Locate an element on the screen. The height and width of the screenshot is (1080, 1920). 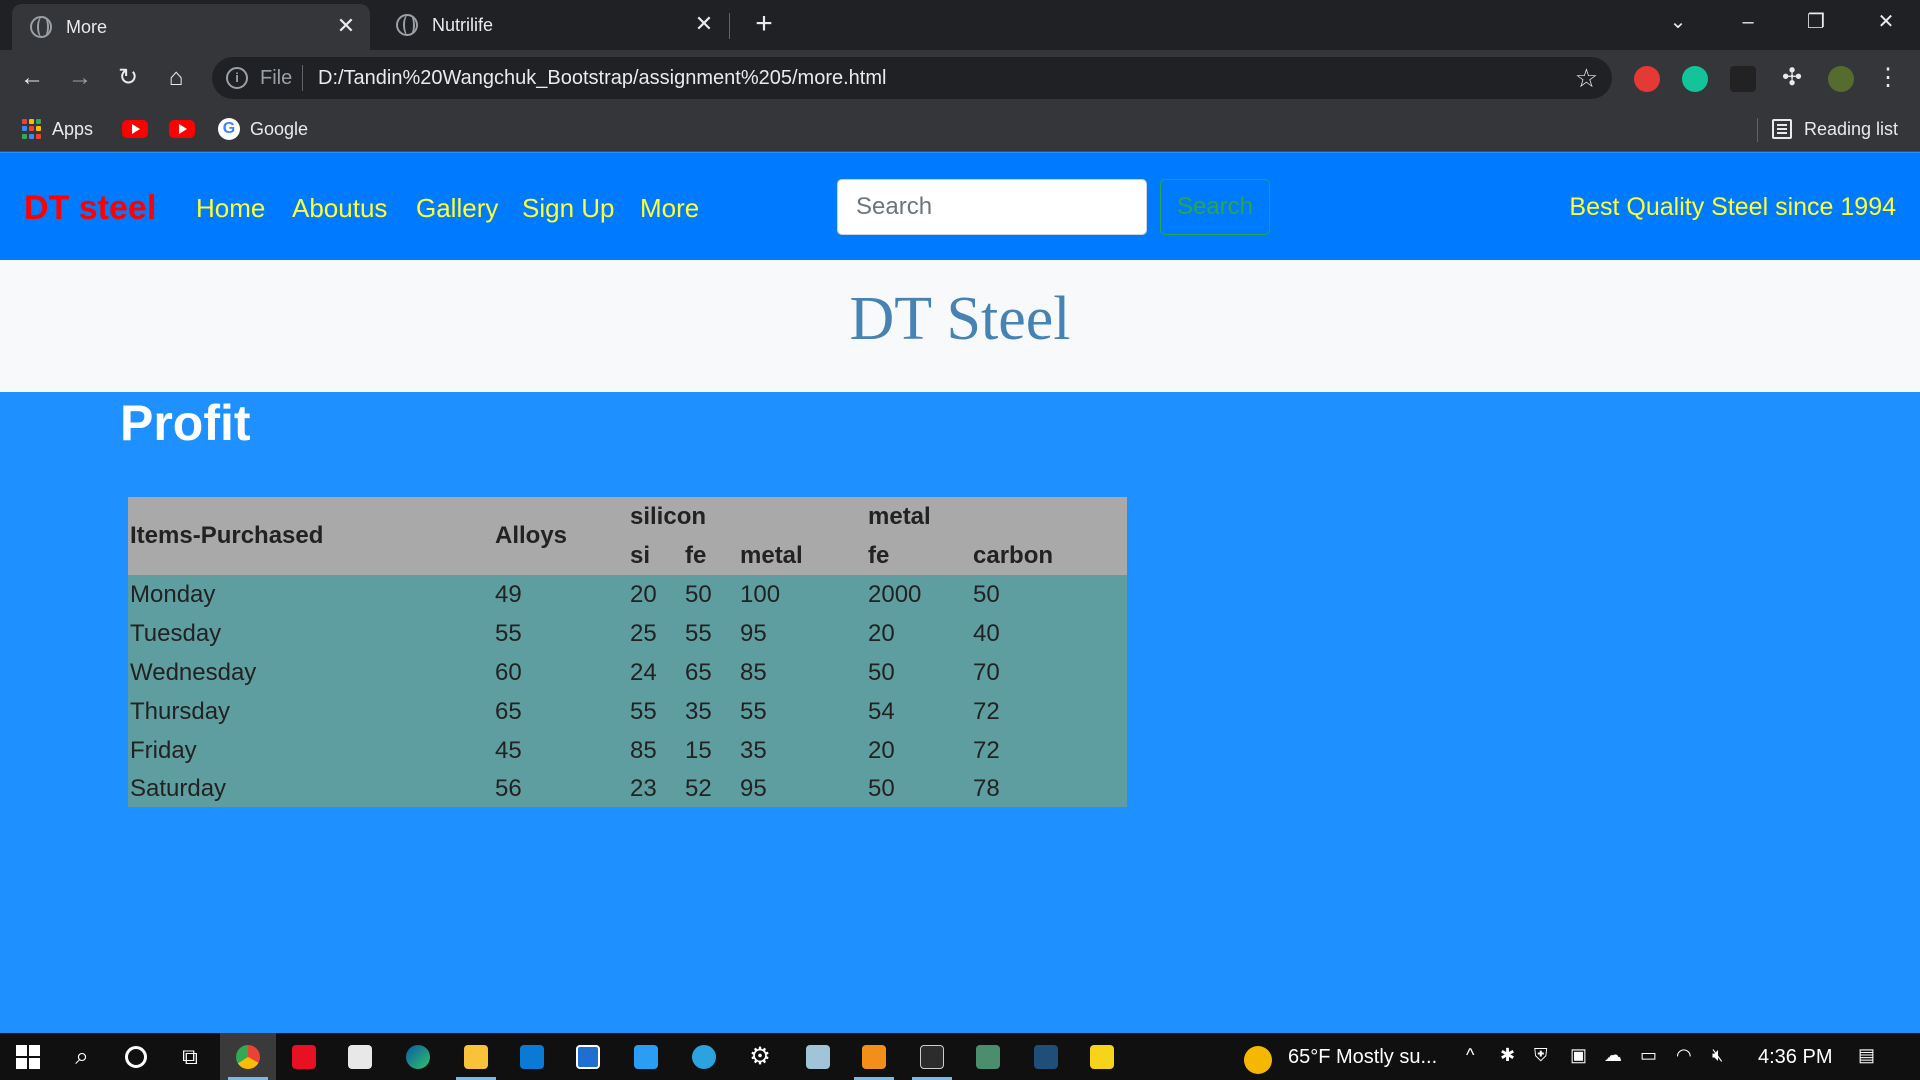
tab-title: More is located at coordinates (87, 26).